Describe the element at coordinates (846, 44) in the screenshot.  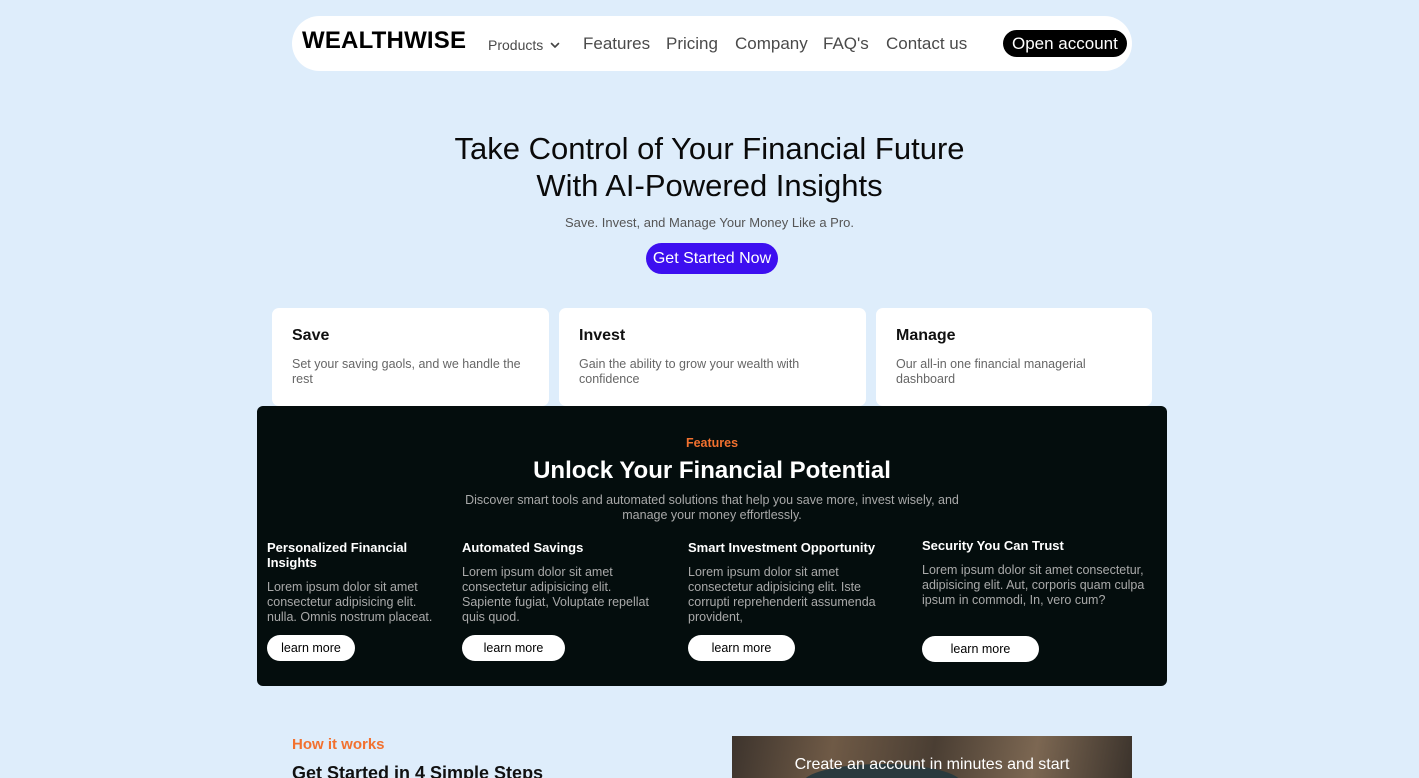
I see `nav-link-faqs: FAQ's` at that location.